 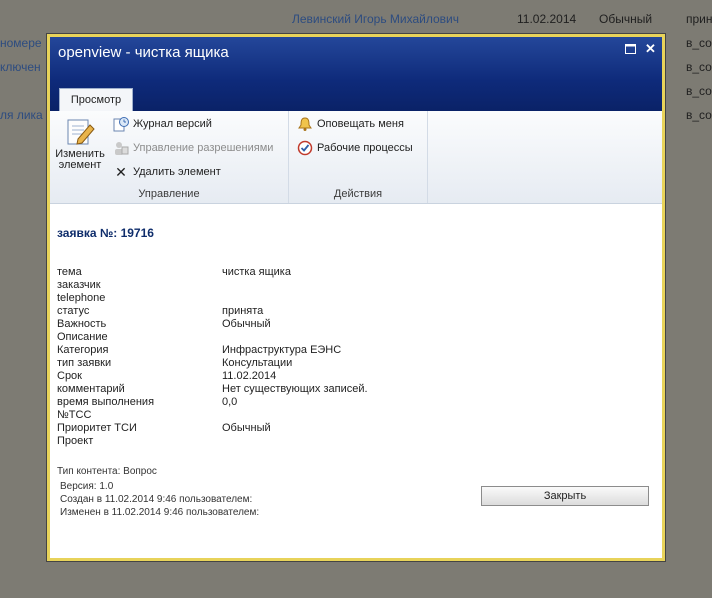 What do you see at coordinates (243, 311) in the screenshot?
I see `field-value: принята` at bounding box center [243, 311].